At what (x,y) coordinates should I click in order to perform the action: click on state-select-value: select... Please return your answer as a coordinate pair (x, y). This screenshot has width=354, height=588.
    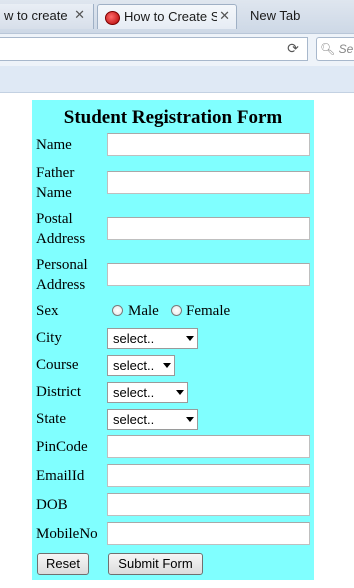
    Looking at the image, I should click on (134, 419).